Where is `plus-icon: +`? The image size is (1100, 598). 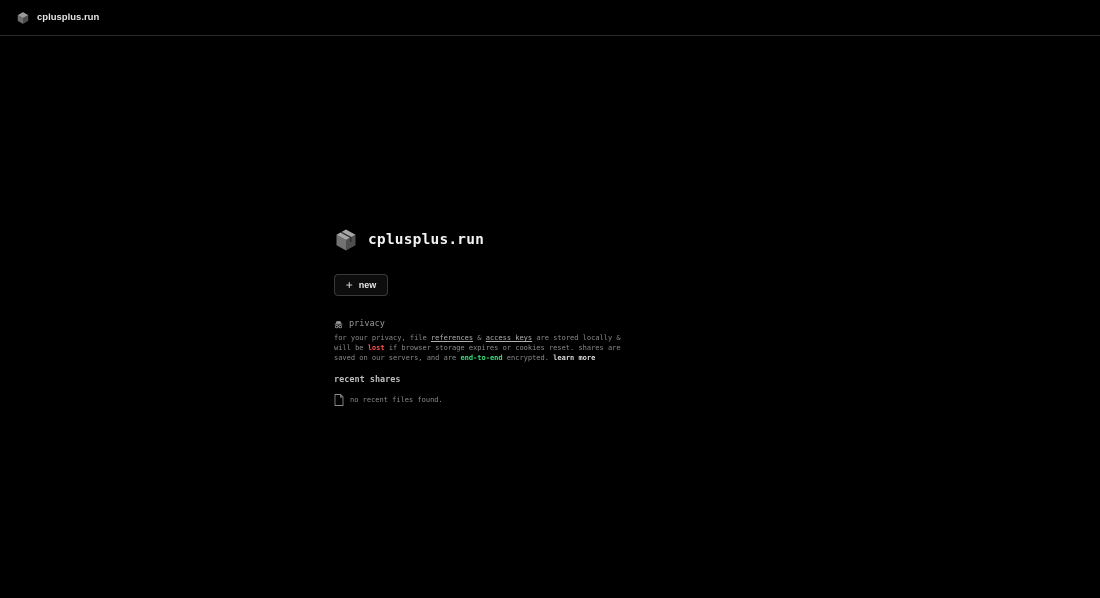 plus-icon: + is located at coordinates (349, 285).